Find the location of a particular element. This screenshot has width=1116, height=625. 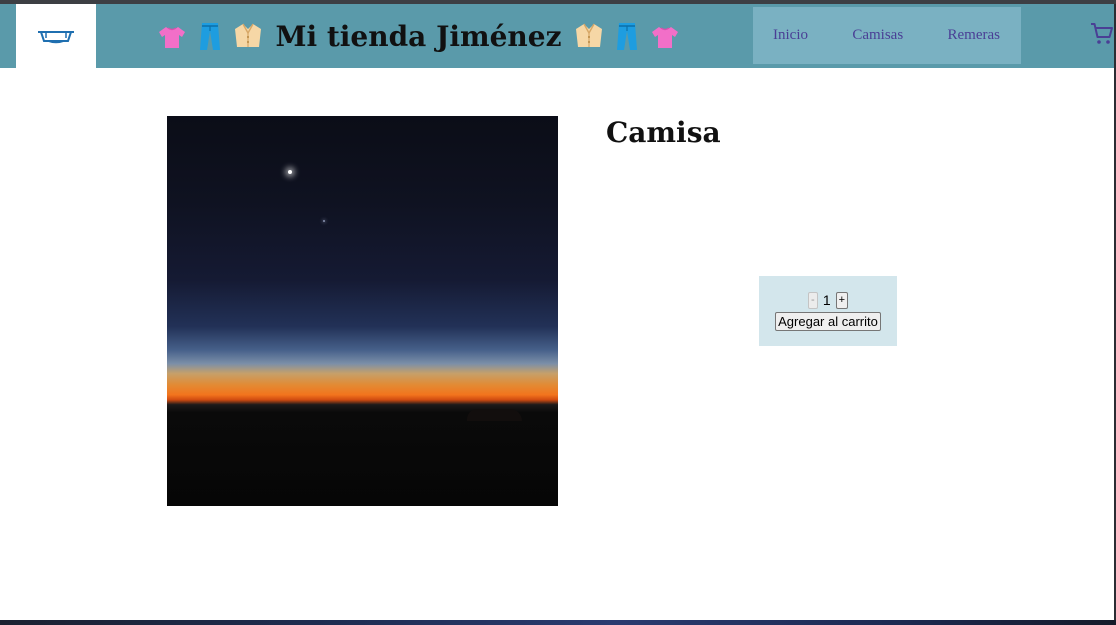

horizon-mound is located at coordinates (494, 415).